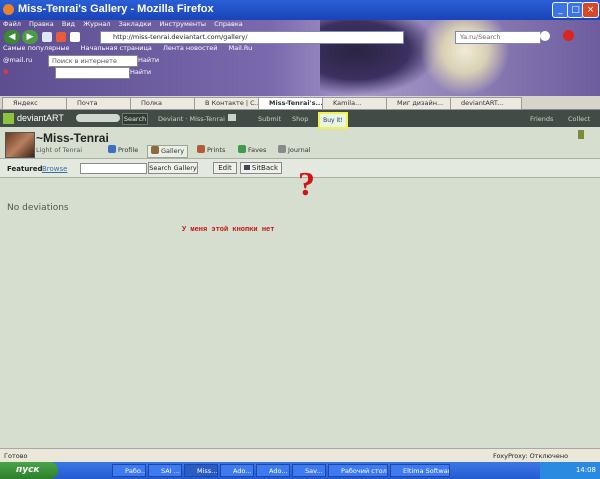 This screenshot has height=479, width=600. I want to click on taskbar-item-7: Рабочий стол, so click(358, 470).